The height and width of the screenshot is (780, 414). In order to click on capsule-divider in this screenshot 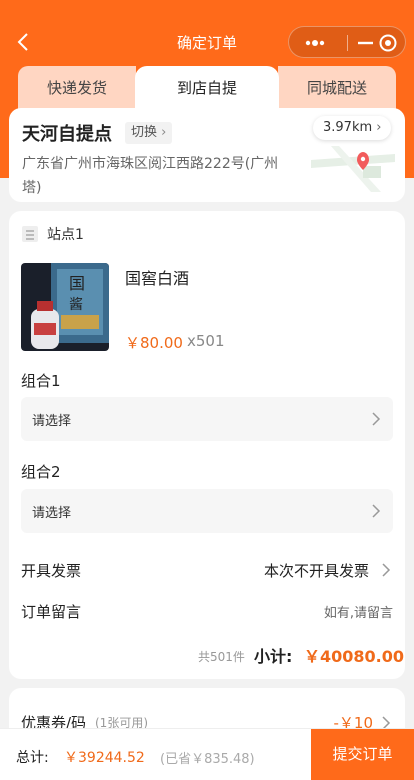, I will do `click(347, 43)`.